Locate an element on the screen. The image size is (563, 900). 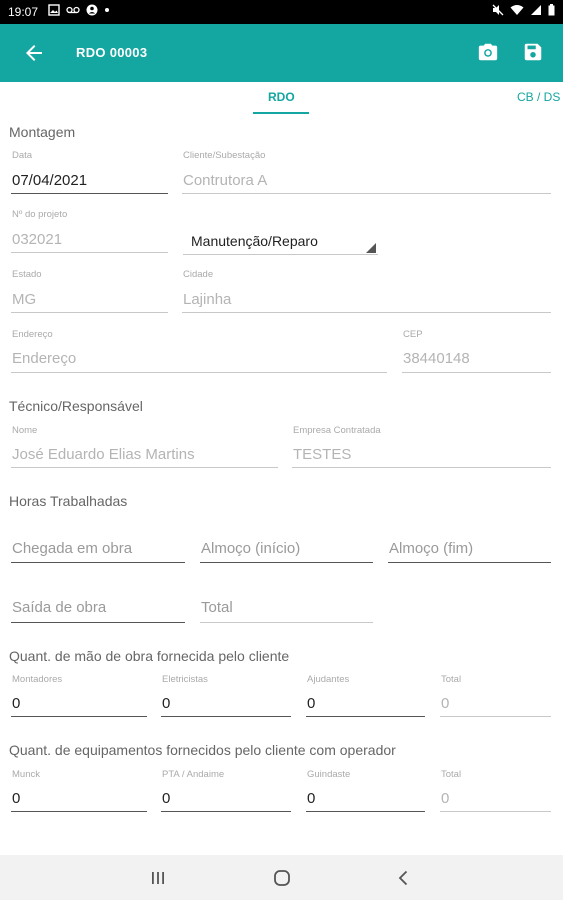
guindaste-field: 0 is located at coordinates (311, 798).